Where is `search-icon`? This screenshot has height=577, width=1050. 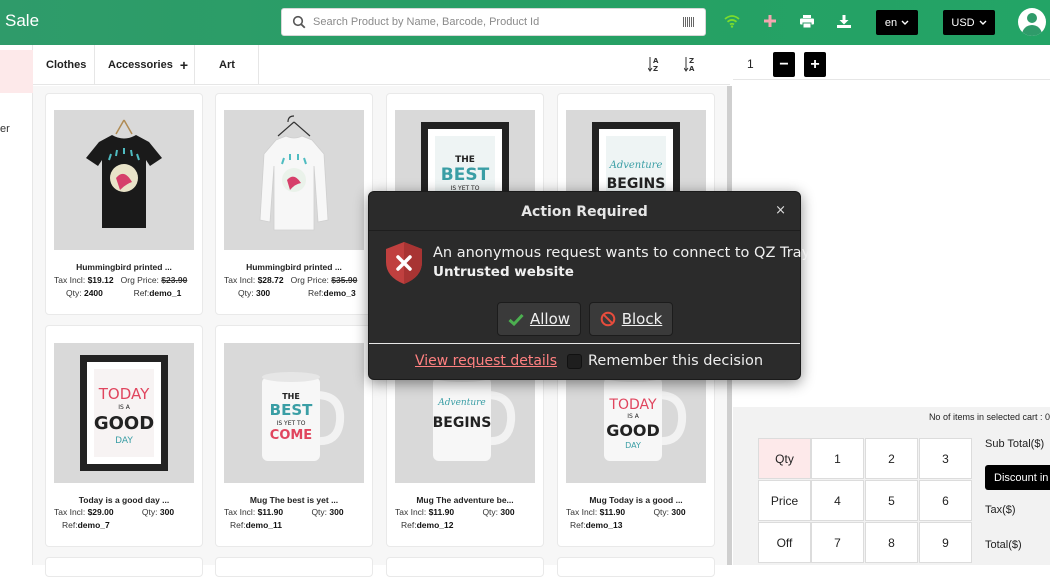 search-icon is located at coordinates (299, 22).